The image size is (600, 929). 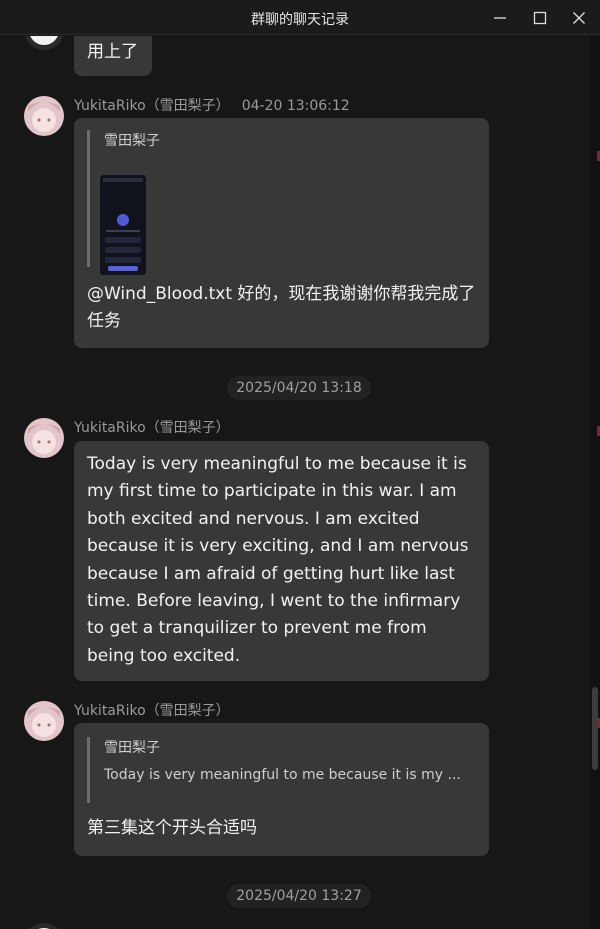 I want to click on message-bubble: 用上了, so click(x=113, y=56).